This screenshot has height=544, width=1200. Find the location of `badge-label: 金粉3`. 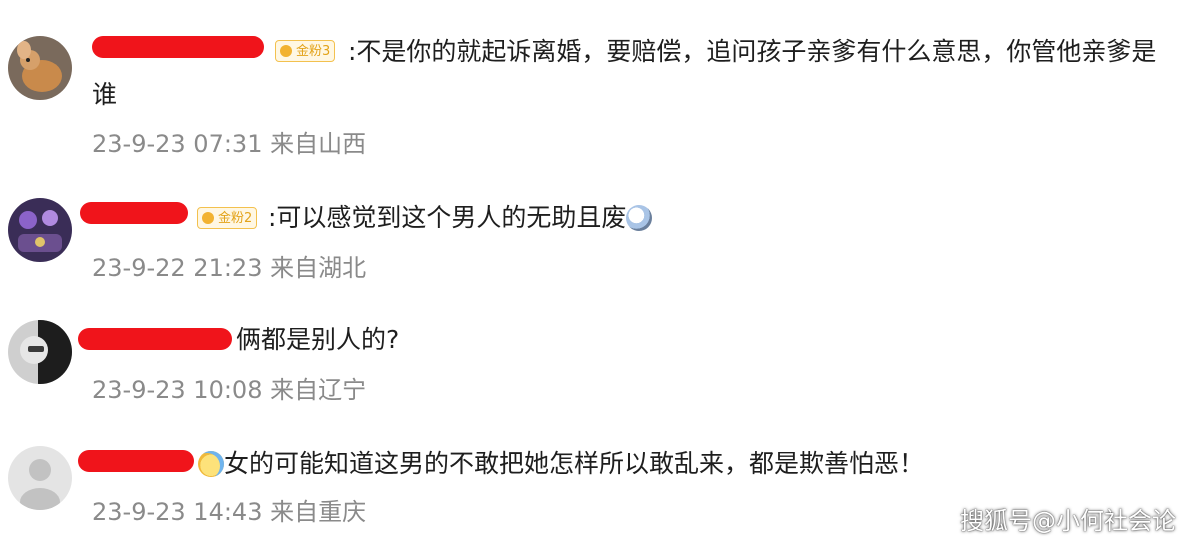

badge-label: 金粉3 is located at coordinates (313, 51).